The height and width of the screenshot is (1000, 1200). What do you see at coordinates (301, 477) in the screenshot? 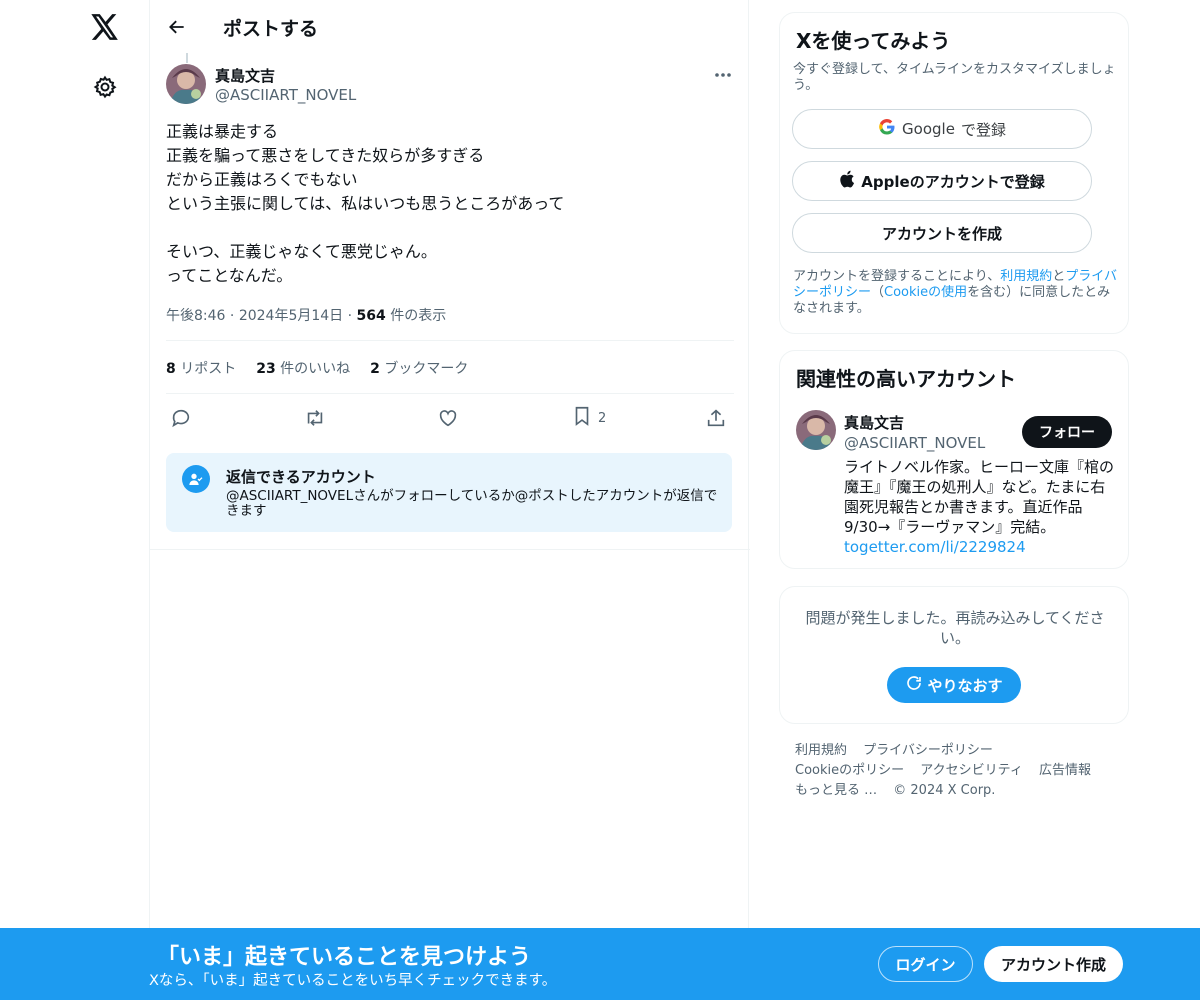
I see `reply-restriction-title: 返信できるアカウント` at bounding box center [301, 477].